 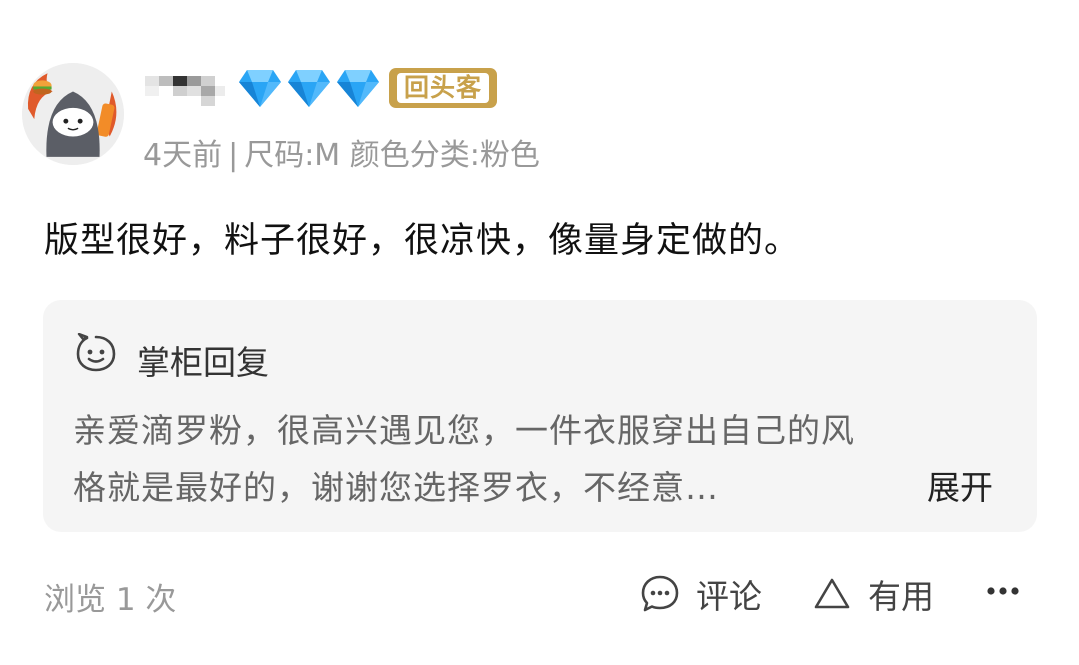 I want to click on view-count: 浏览 1 次, so click(x=110, y=600).